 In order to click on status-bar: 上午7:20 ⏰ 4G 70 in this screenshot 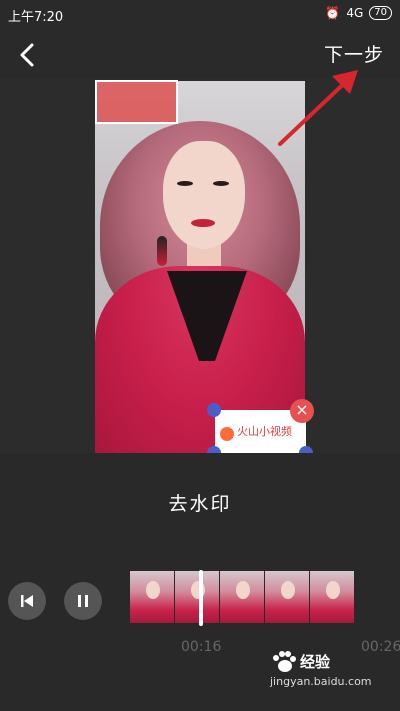, I will do `click(200, 15)`.